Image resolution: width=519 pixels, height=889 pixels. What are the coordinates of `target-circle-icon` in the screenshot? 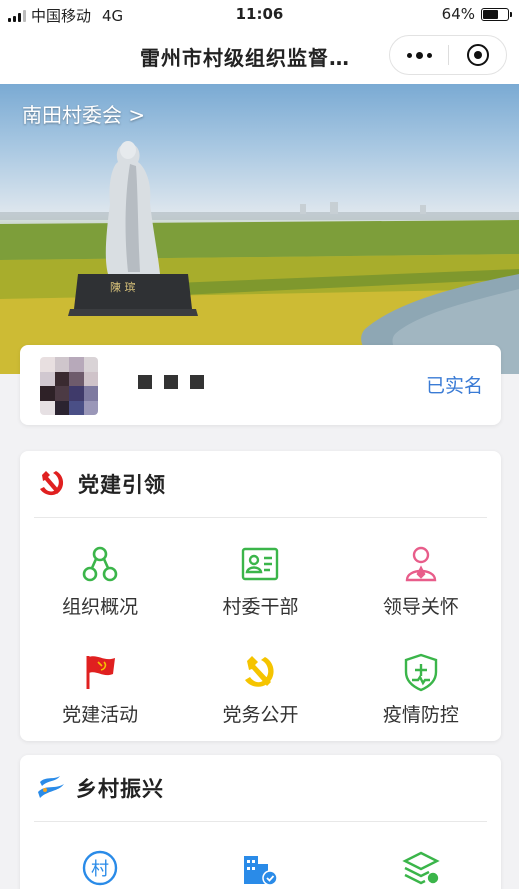 It's located at (477, 55).